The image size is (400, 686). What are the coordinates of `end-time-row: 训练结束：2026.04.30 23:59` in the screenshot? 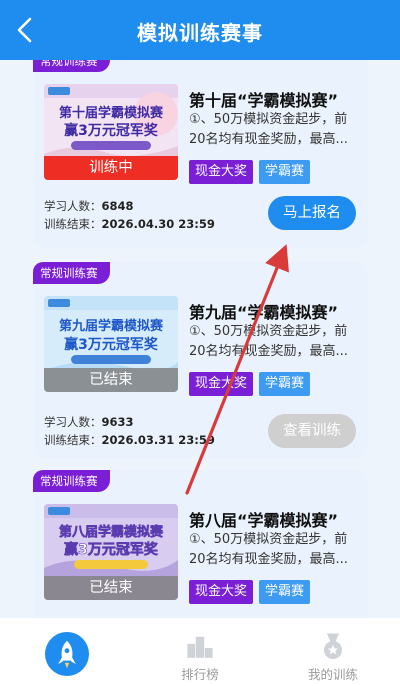 It's located at (129, 224).